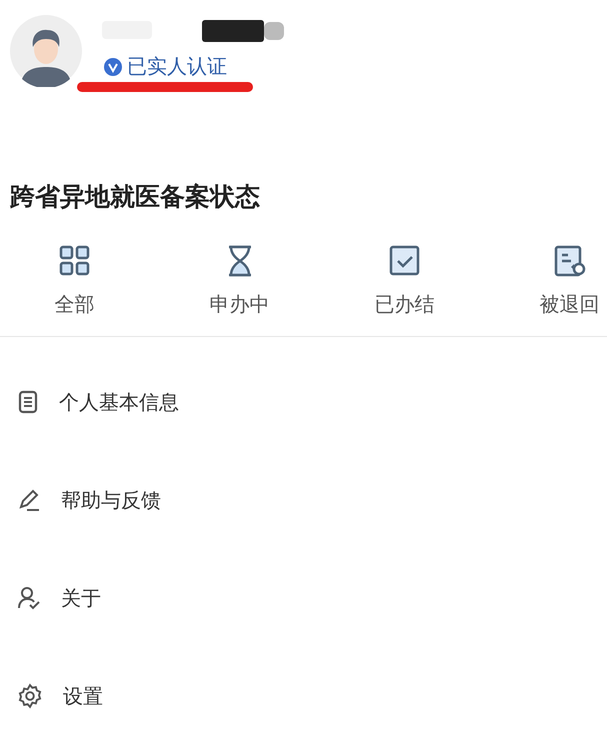 The image size is (607, 736). I want to click on document-icon, so click(28, 402).